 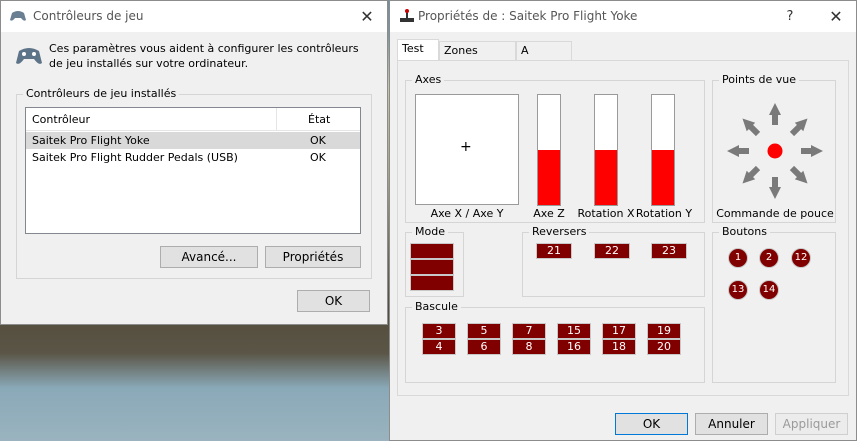 I want to click on pov-caption: Commande de pouce, so click(x=775, y=213).